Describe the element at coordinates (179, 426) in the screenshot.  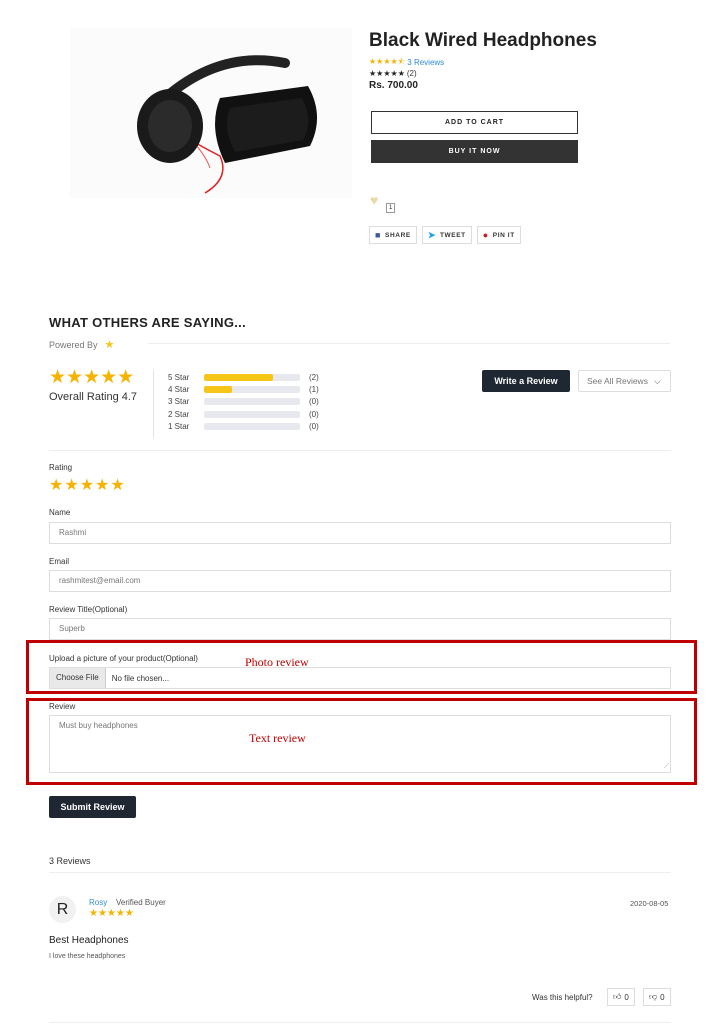
I see `bar-label: 1 Star` at that location.